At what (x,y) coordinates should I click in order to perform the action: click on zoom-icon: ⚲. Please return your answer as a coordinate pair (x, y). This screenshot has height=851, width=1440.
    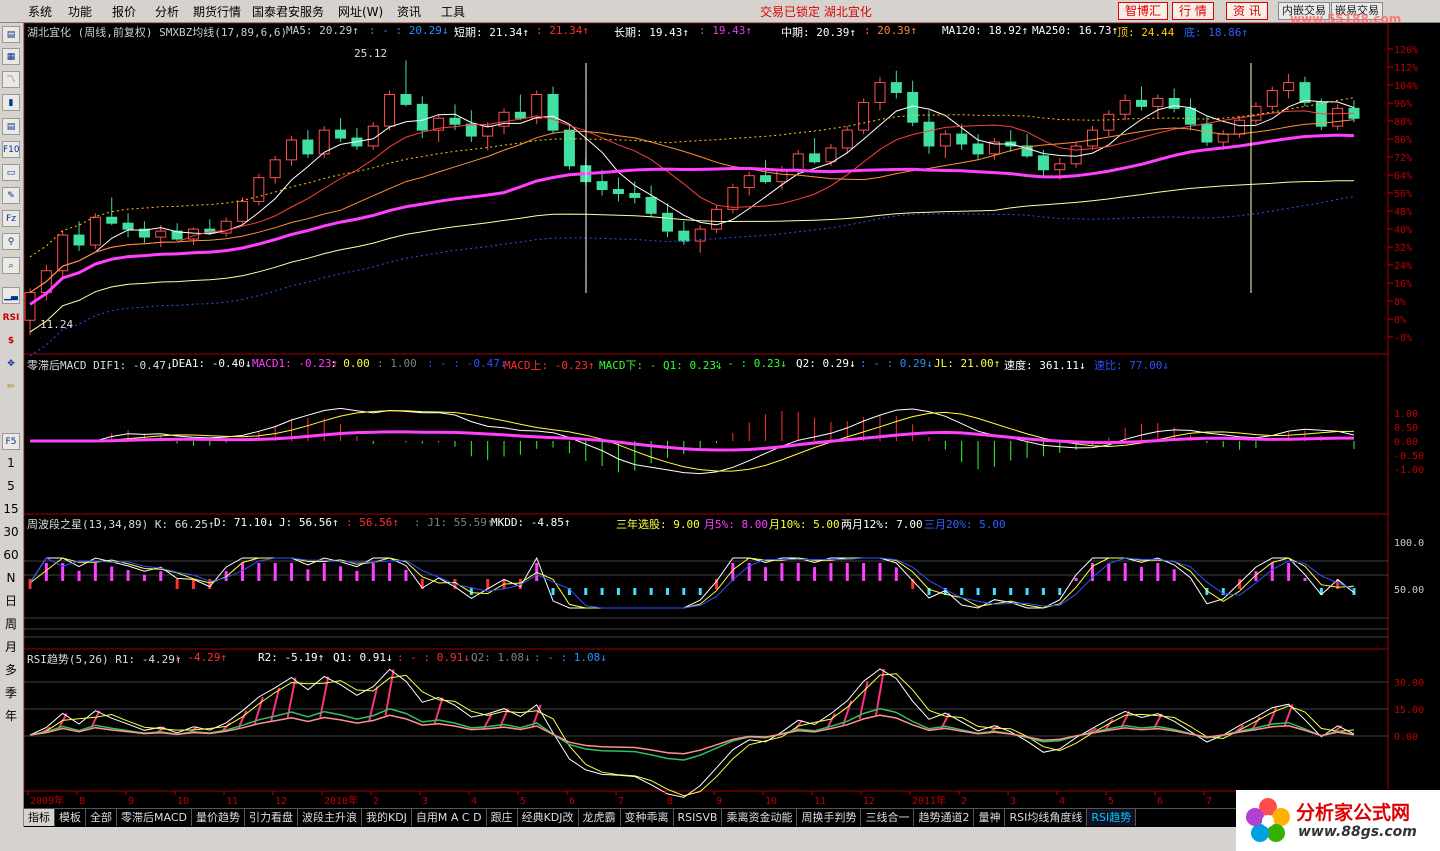
    Looking at the image, I should click on (11, 241).